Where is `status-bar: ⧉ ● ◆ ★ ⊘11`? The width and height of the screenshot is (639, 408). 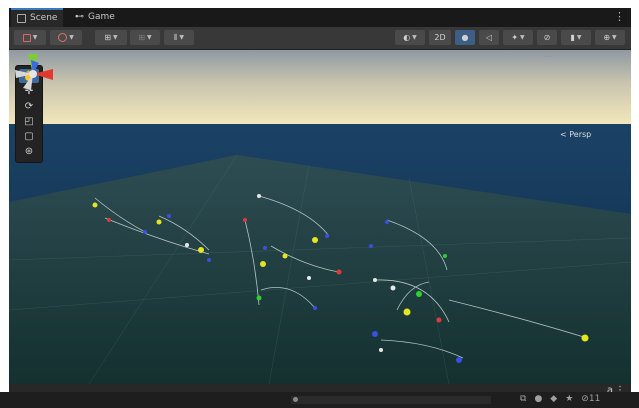 status-bar: ⧉ ● ◆ ★ ⊘11 is located at coordinates (319, 400).